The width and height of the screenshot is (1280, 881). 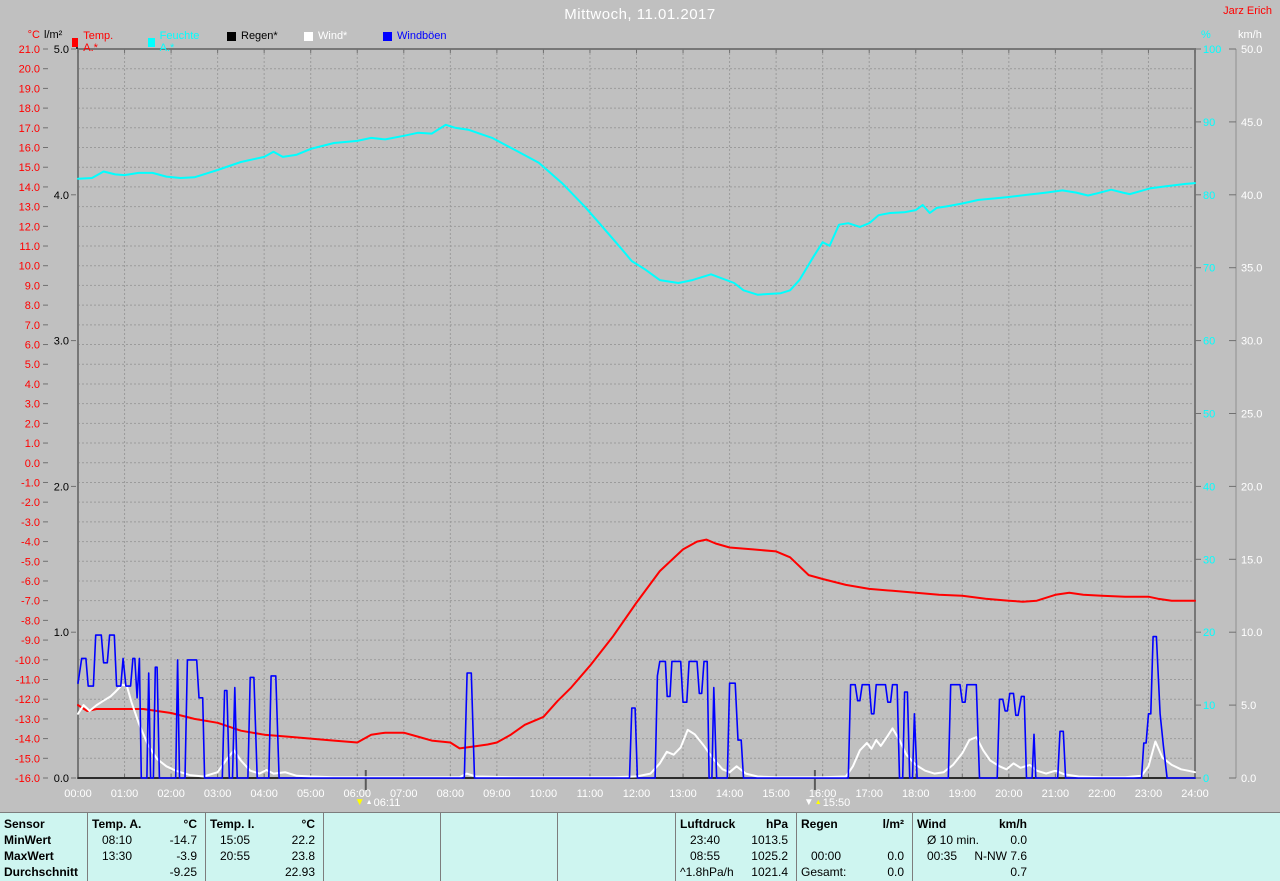 I want to click on windspeed-tick-label: 40.0, so click(x=1251, y=196).